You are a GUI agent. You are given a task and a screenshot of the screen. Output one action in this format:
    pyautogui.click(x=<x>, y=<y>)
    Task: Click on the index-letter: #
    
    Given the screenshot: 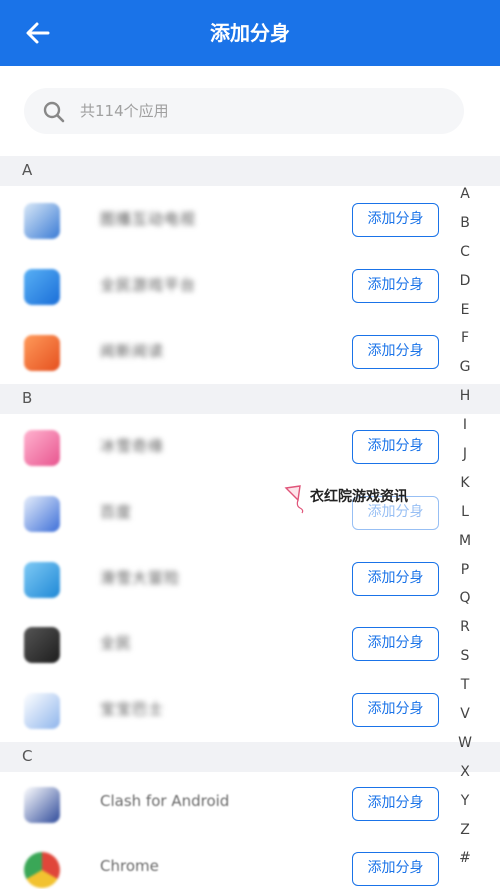 What is the action you would take?
    pyautogui.click(x=465, y=858)
    